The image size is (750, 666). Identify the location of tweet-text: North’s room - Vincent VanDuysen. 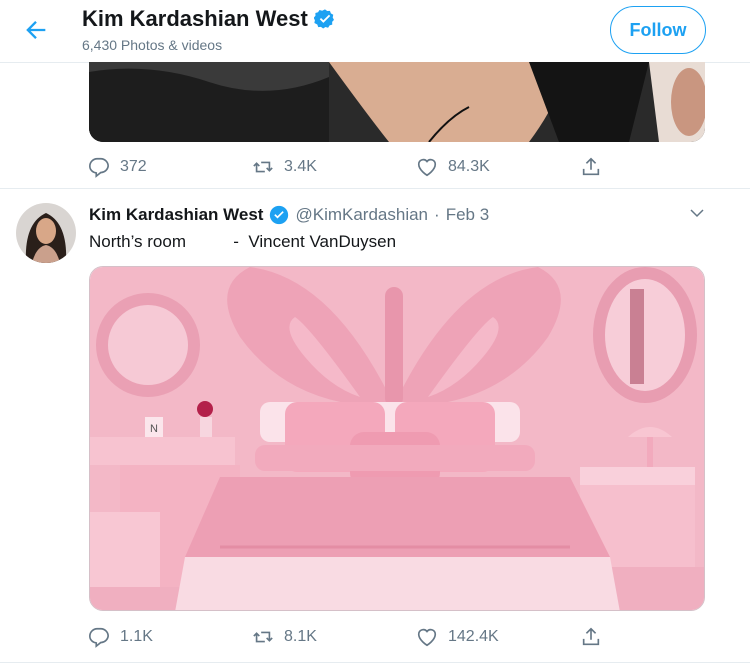
(243, 241).